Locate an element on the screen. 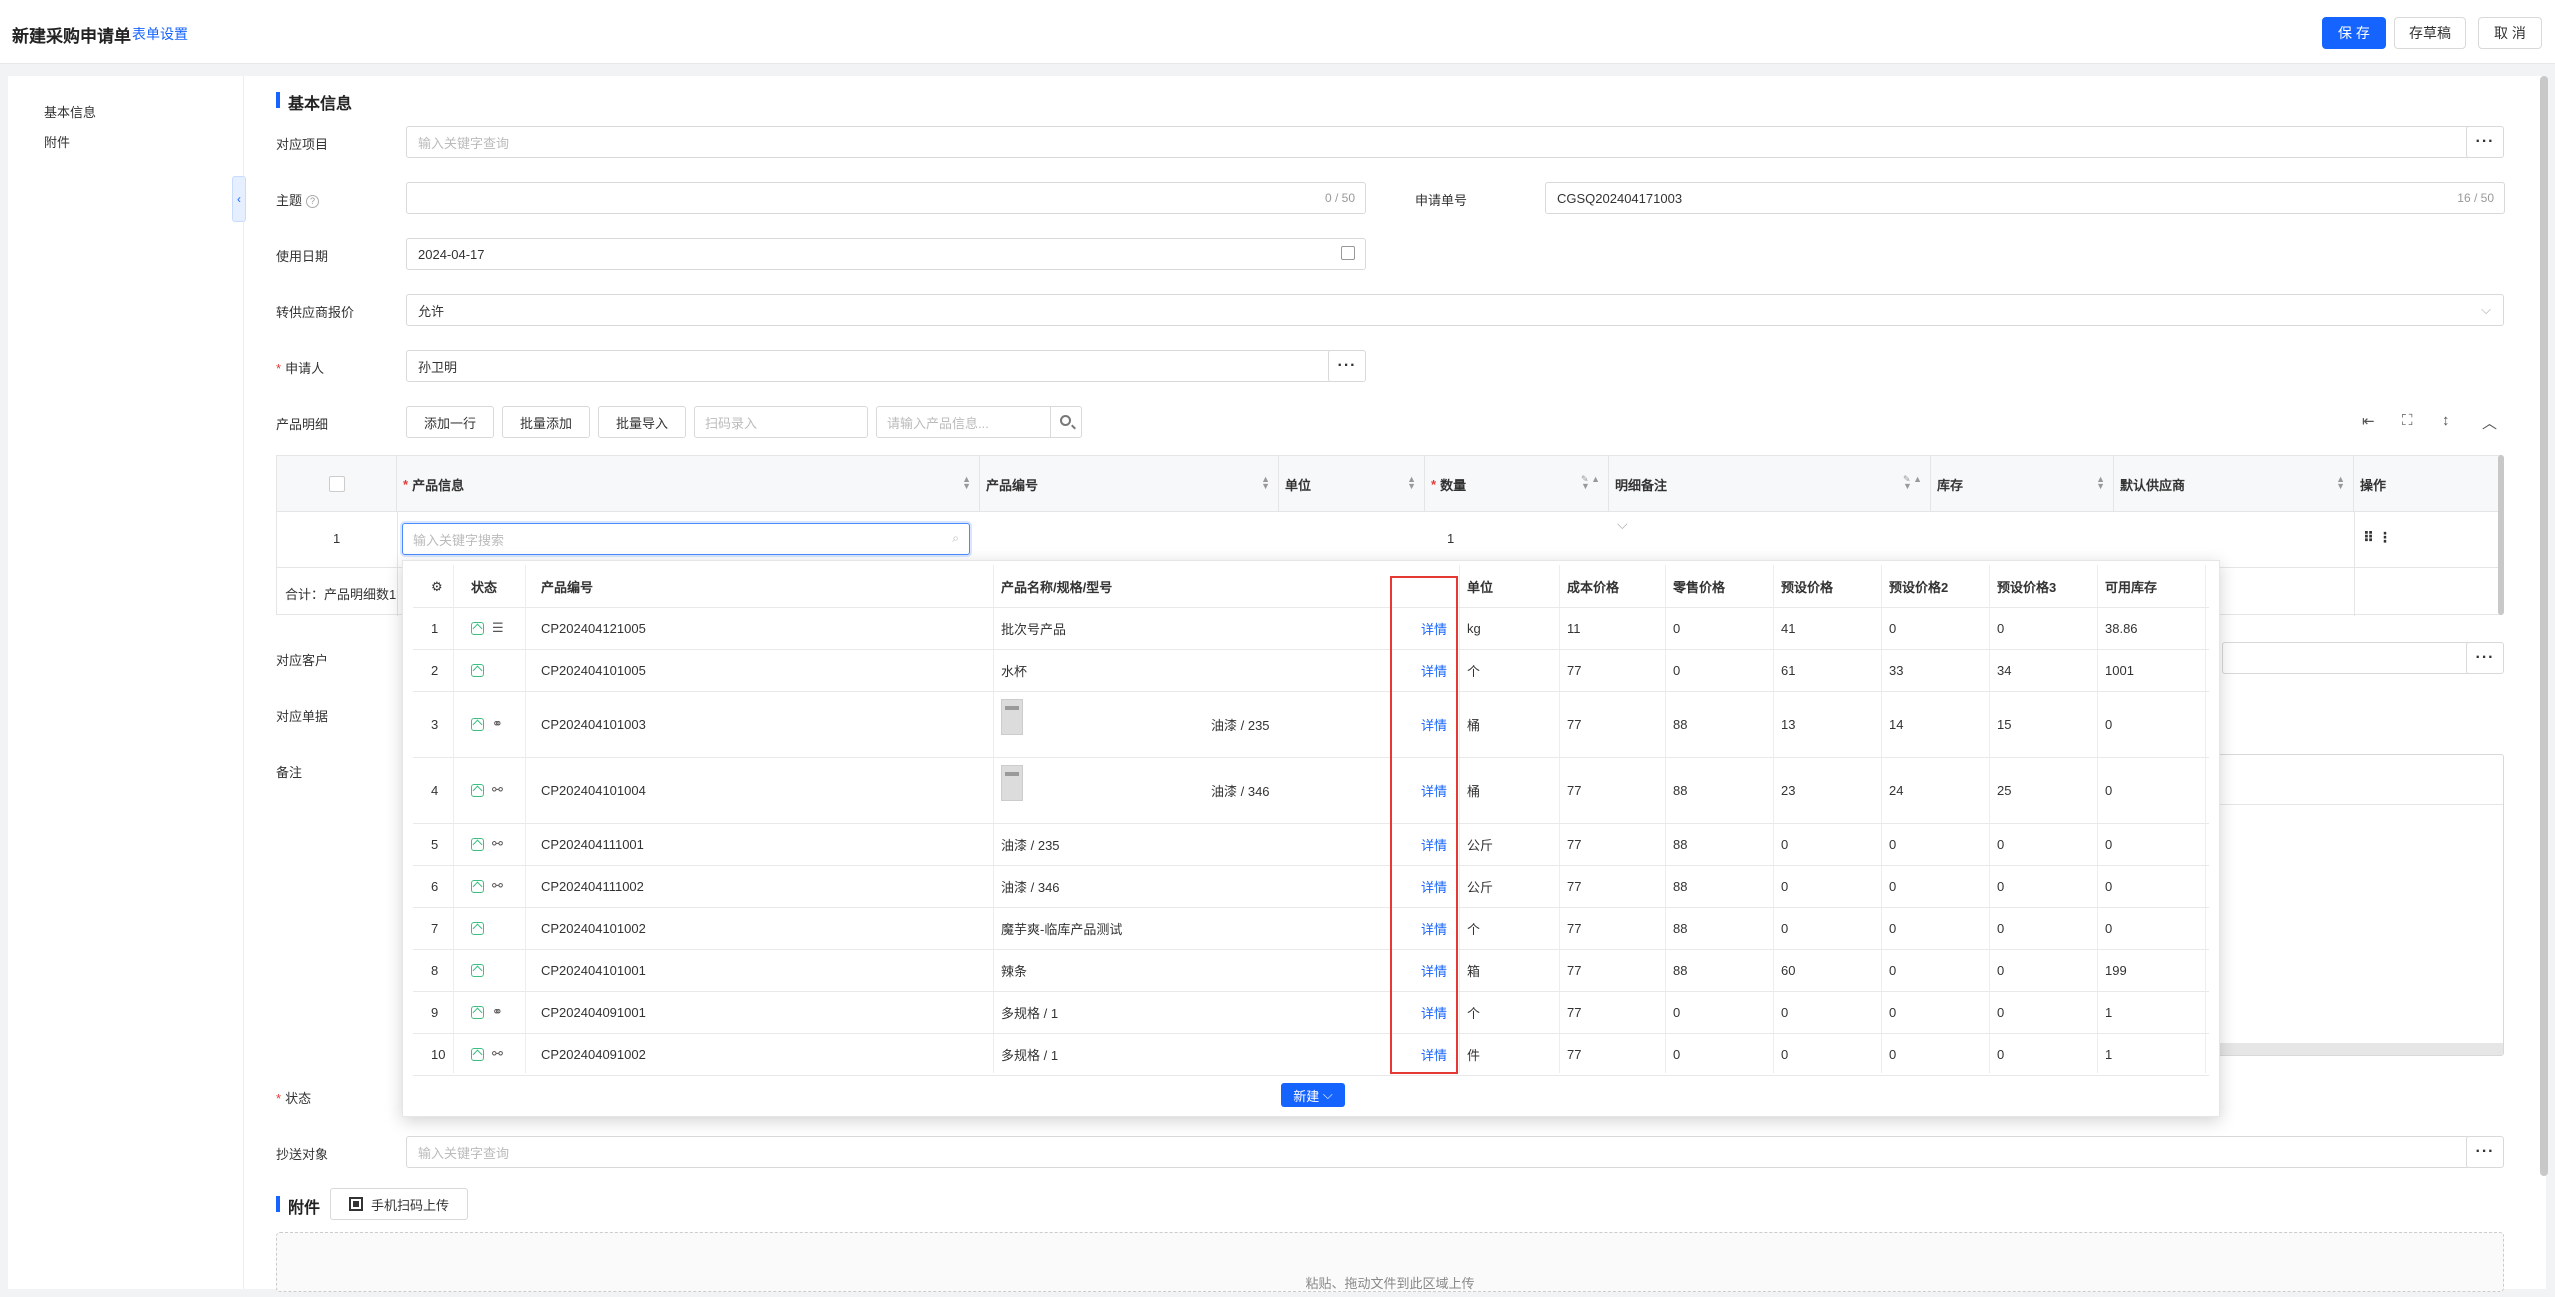 The height and width of the screenshot is (1297, 2555). status-cell: ☰ is located at coordinates (483, 628).